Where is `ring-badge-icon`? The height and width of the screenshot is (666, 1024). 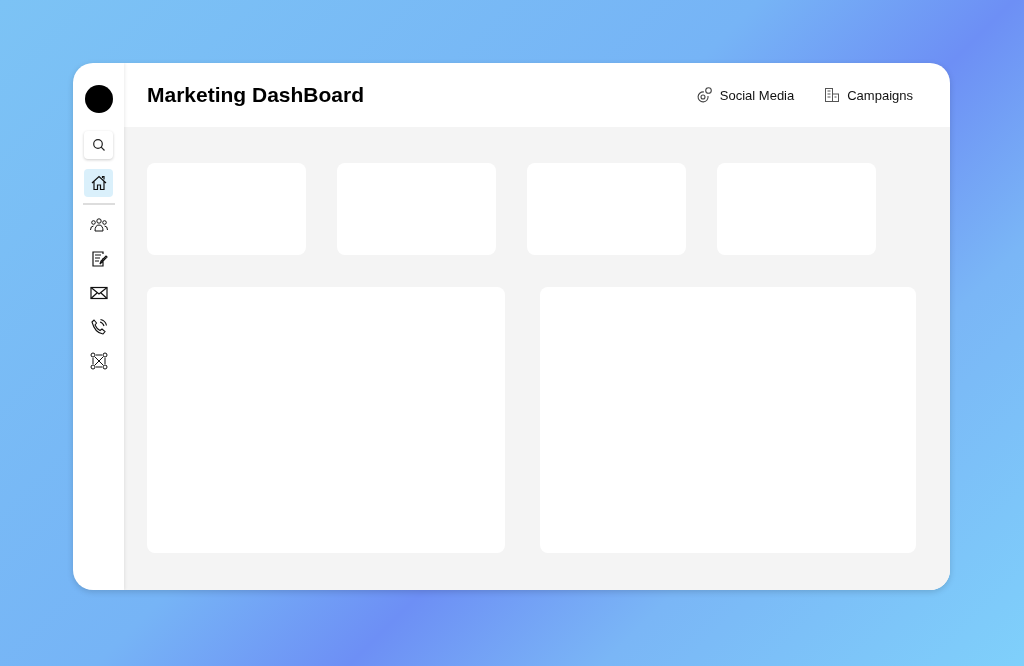 ring-badge-icon is located at coordinates (704, 95).